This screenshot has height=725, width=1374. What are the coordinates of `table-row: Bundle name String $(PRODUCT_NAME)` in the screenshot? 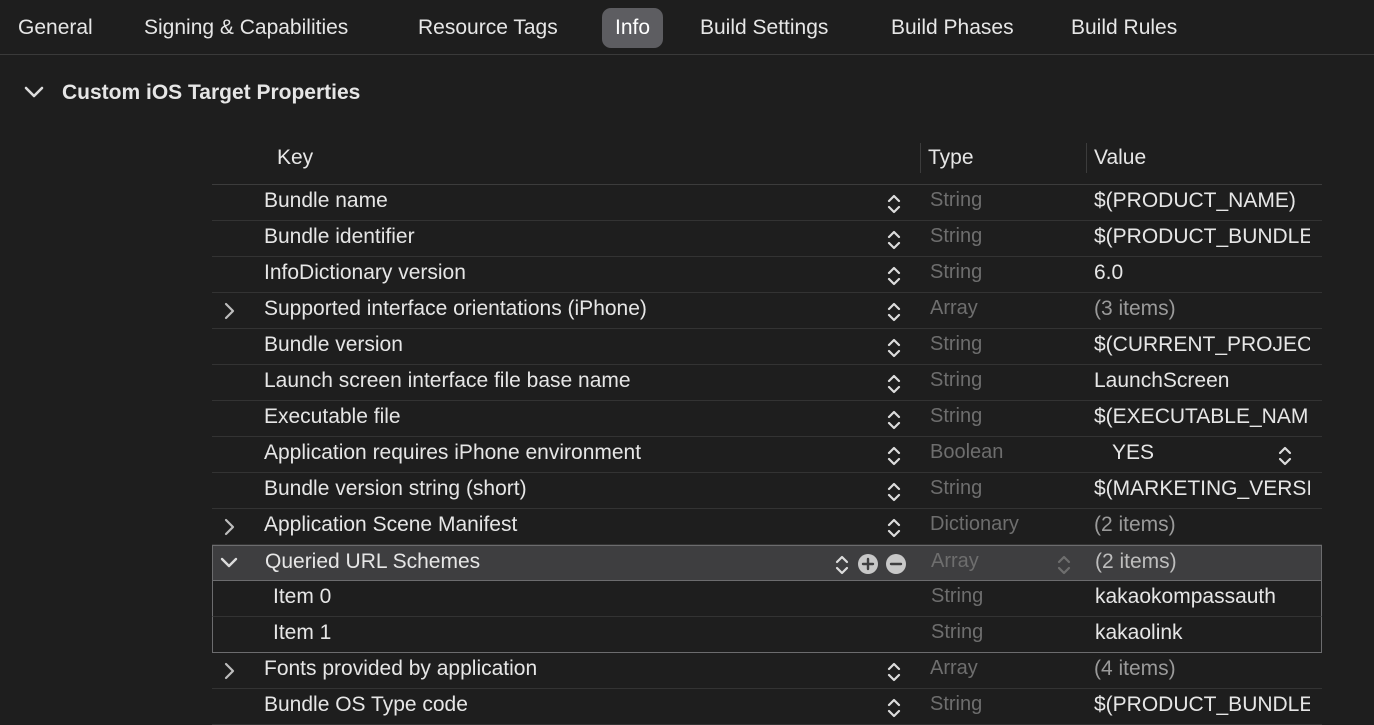 It's located at (767, 203).